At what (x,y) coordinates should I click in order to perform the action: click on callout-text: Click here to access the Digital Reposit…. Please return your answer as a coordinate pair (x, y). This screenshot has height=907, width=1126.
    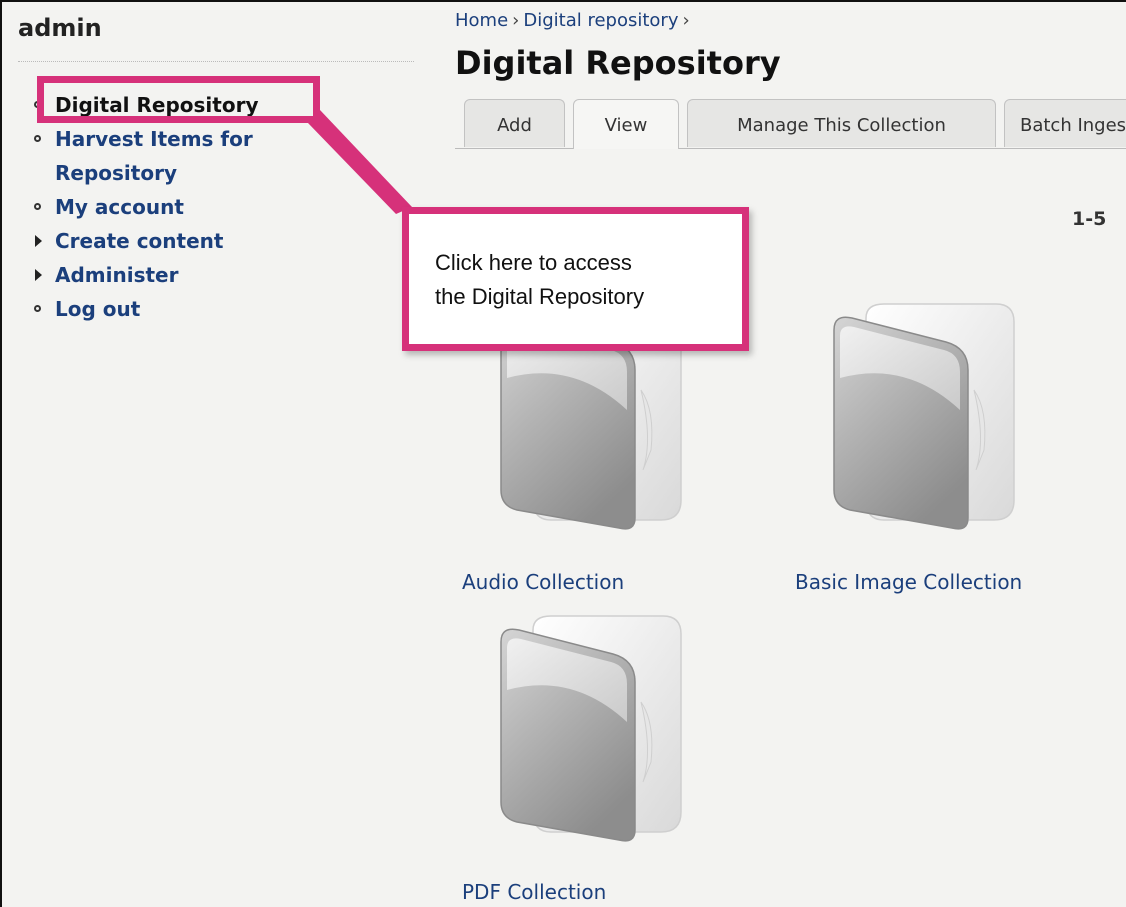
    Looking at the image, I should click on (585, 280).